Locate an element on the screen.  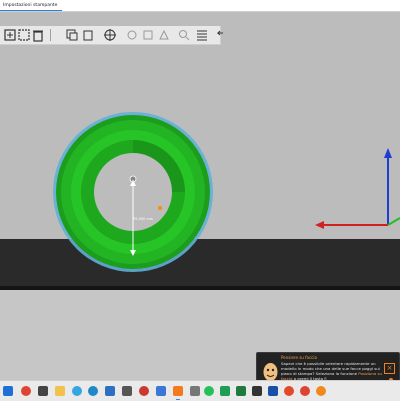
add-instance-icon is located at coordinates (110, 35).